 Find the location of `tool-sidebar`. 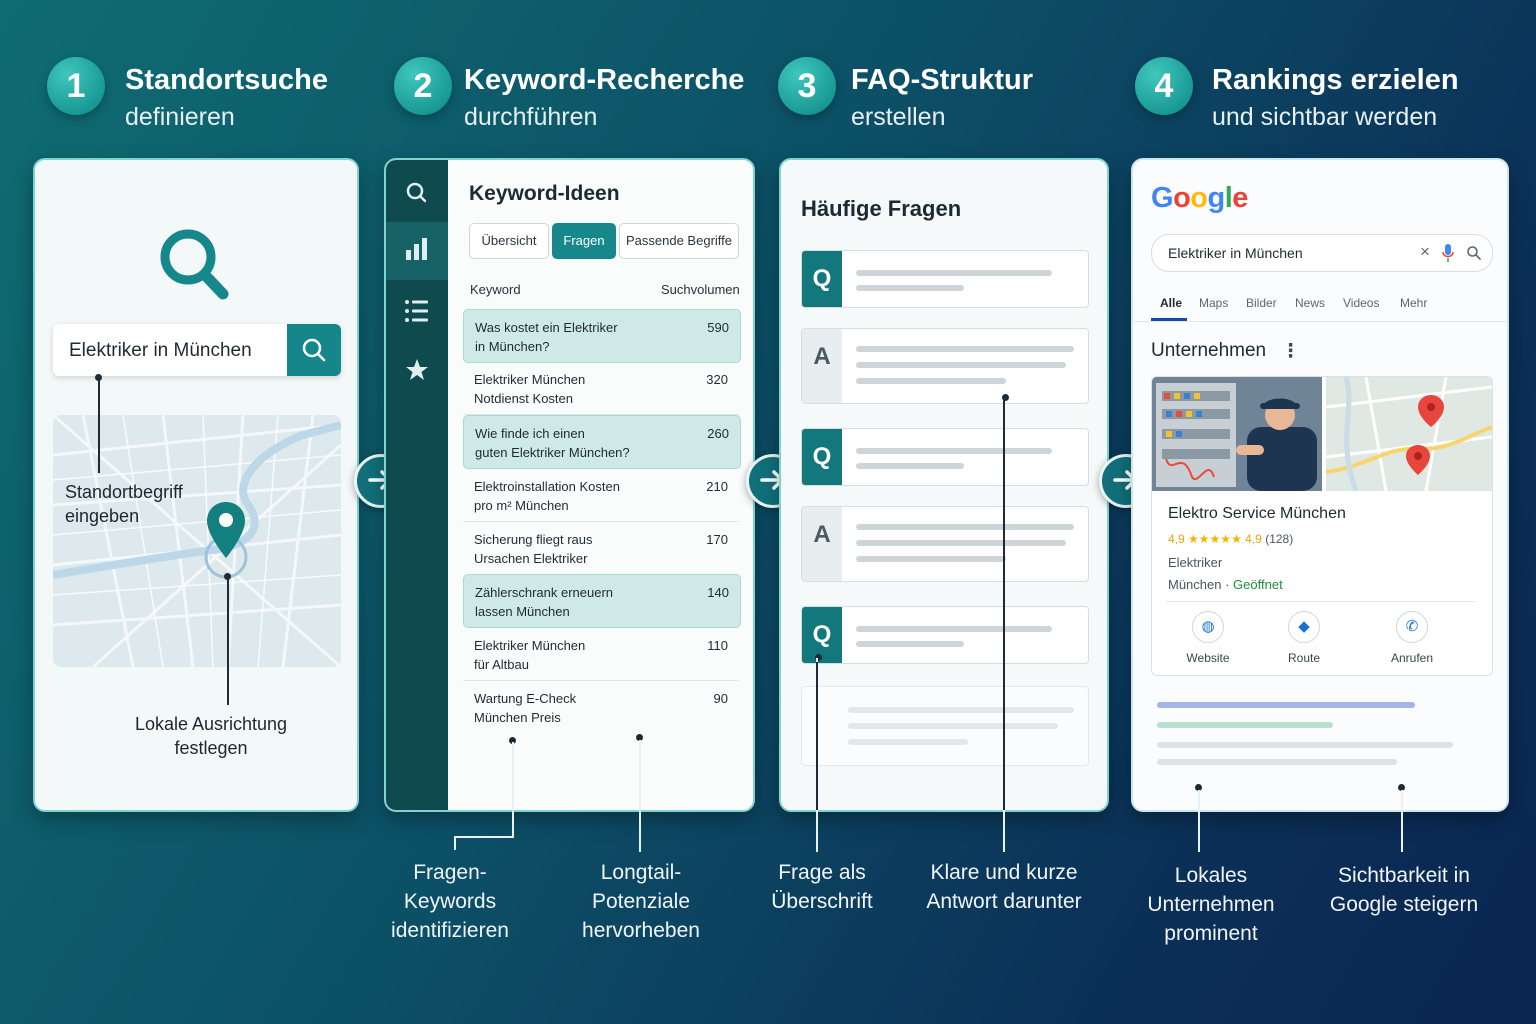

tool-sidebar is located at coordinates (417, 485).